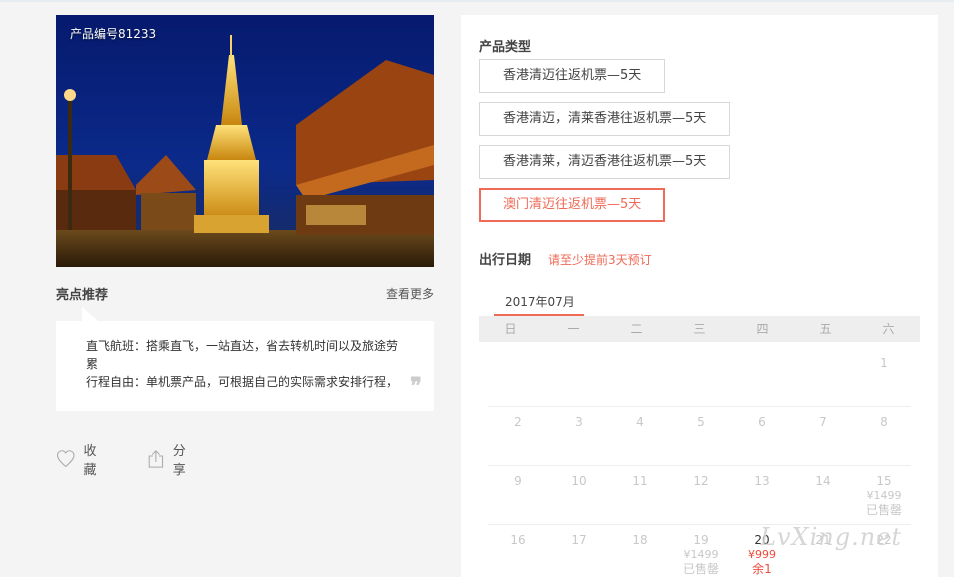 The image size is (954, 577). Describe the element at coordinates (242, 382) in the screenshot. I see `highlight-line: 行程自由：单机票产品，可根据自己的实际需求安排行程，` at that location.